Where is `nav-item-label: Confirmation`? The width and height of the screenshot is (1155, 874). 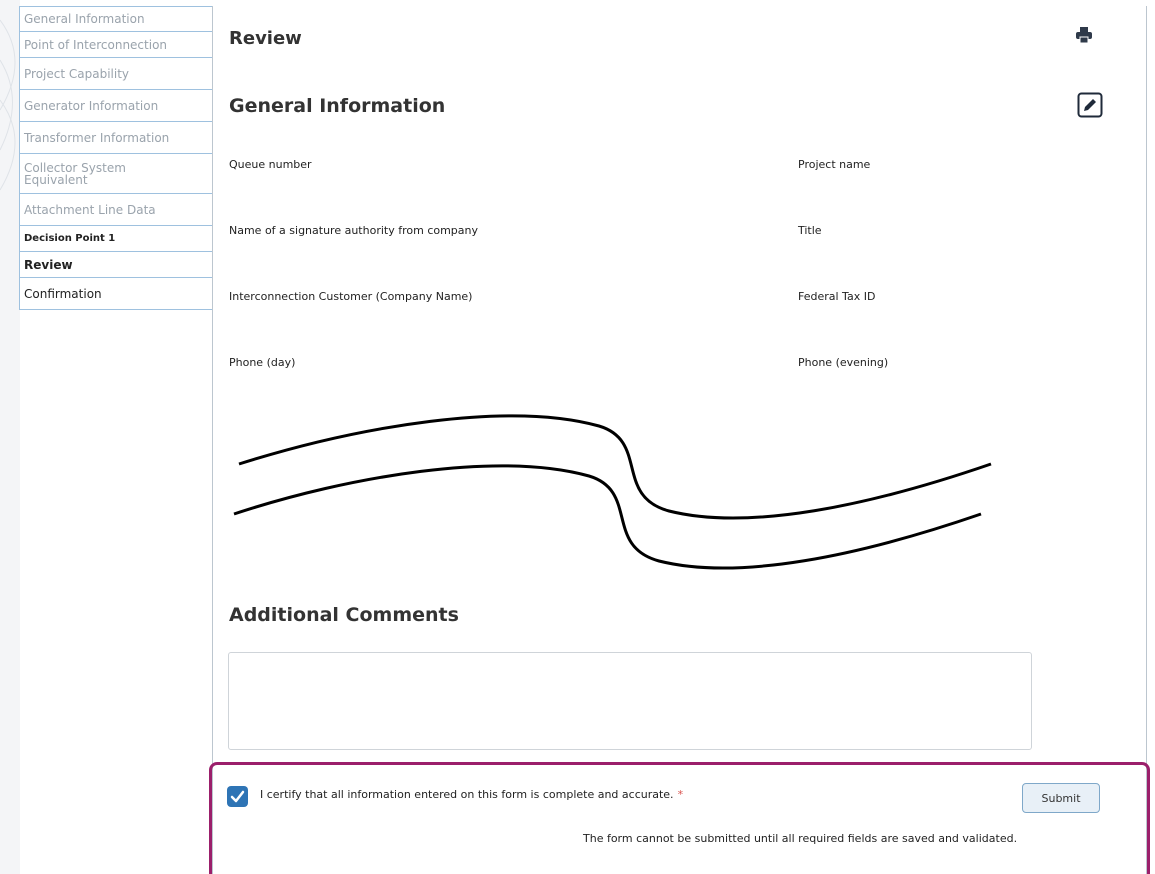
nav-item-label: Confirmation is located at coordinates (63, 293).